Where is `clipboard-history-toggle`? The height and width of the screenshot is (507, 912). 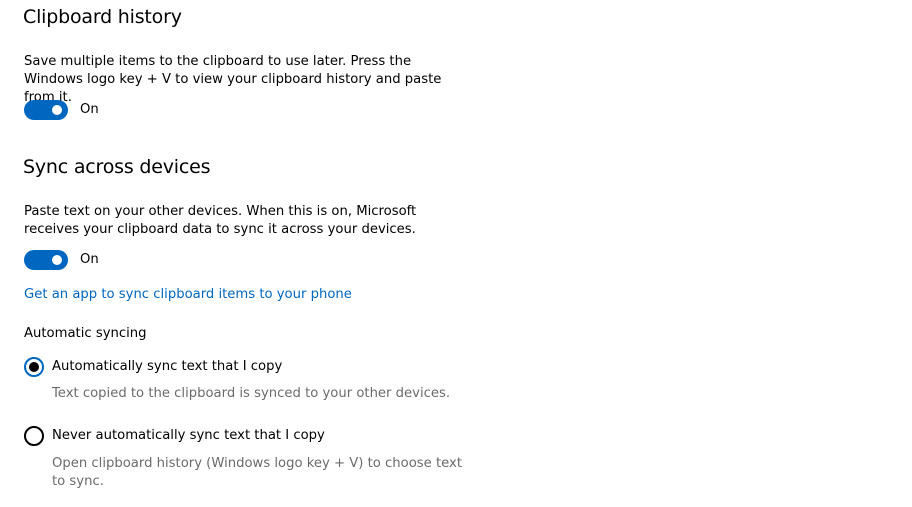 clipboard-history-toggle is located at coordinates (46, 110).